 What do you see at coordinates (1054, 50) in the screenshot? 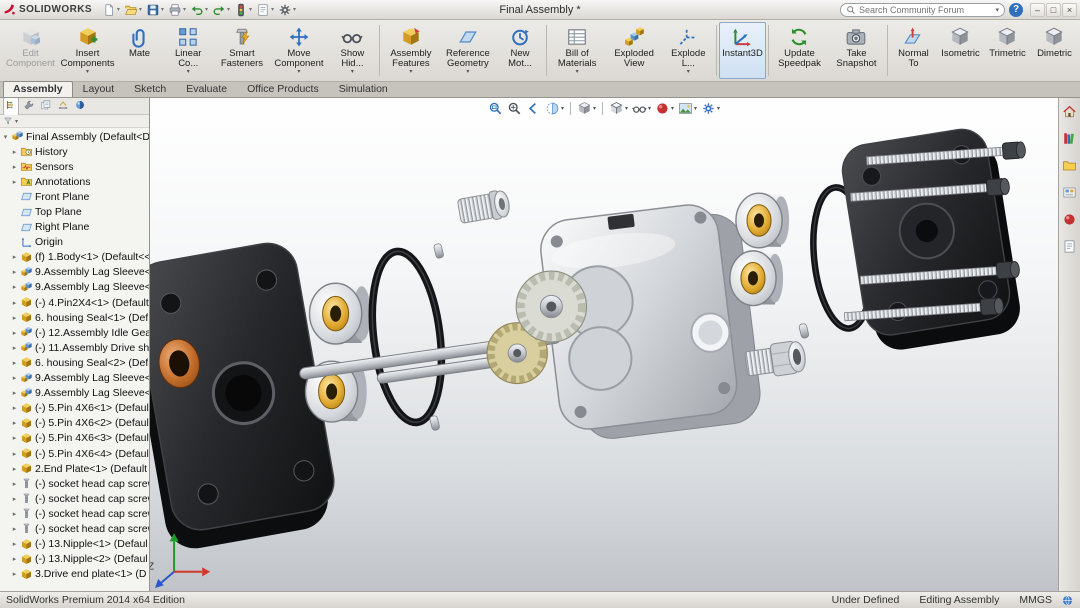
I see `ribbon-dimetric-button: Dimetric` at bounding box center [1054, 50].